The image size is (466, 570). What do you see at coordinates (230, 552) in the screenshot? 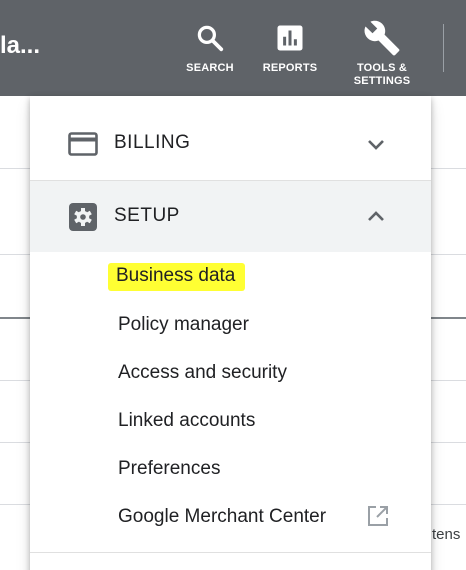
I see `menu-divider` at bounding box center [230, 552].